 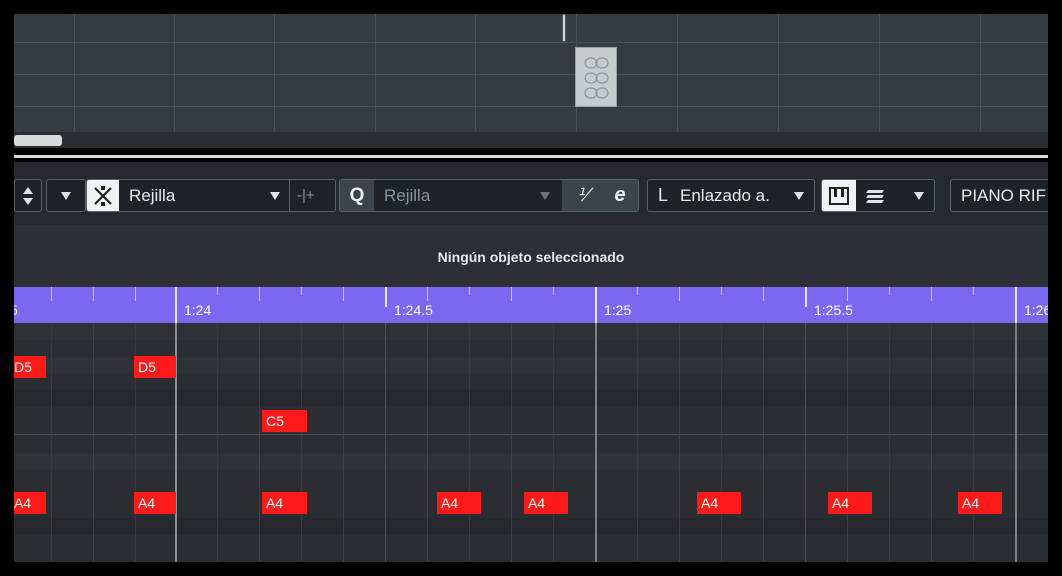 I want to click on lanes-icon, so click(x=875, y=196).